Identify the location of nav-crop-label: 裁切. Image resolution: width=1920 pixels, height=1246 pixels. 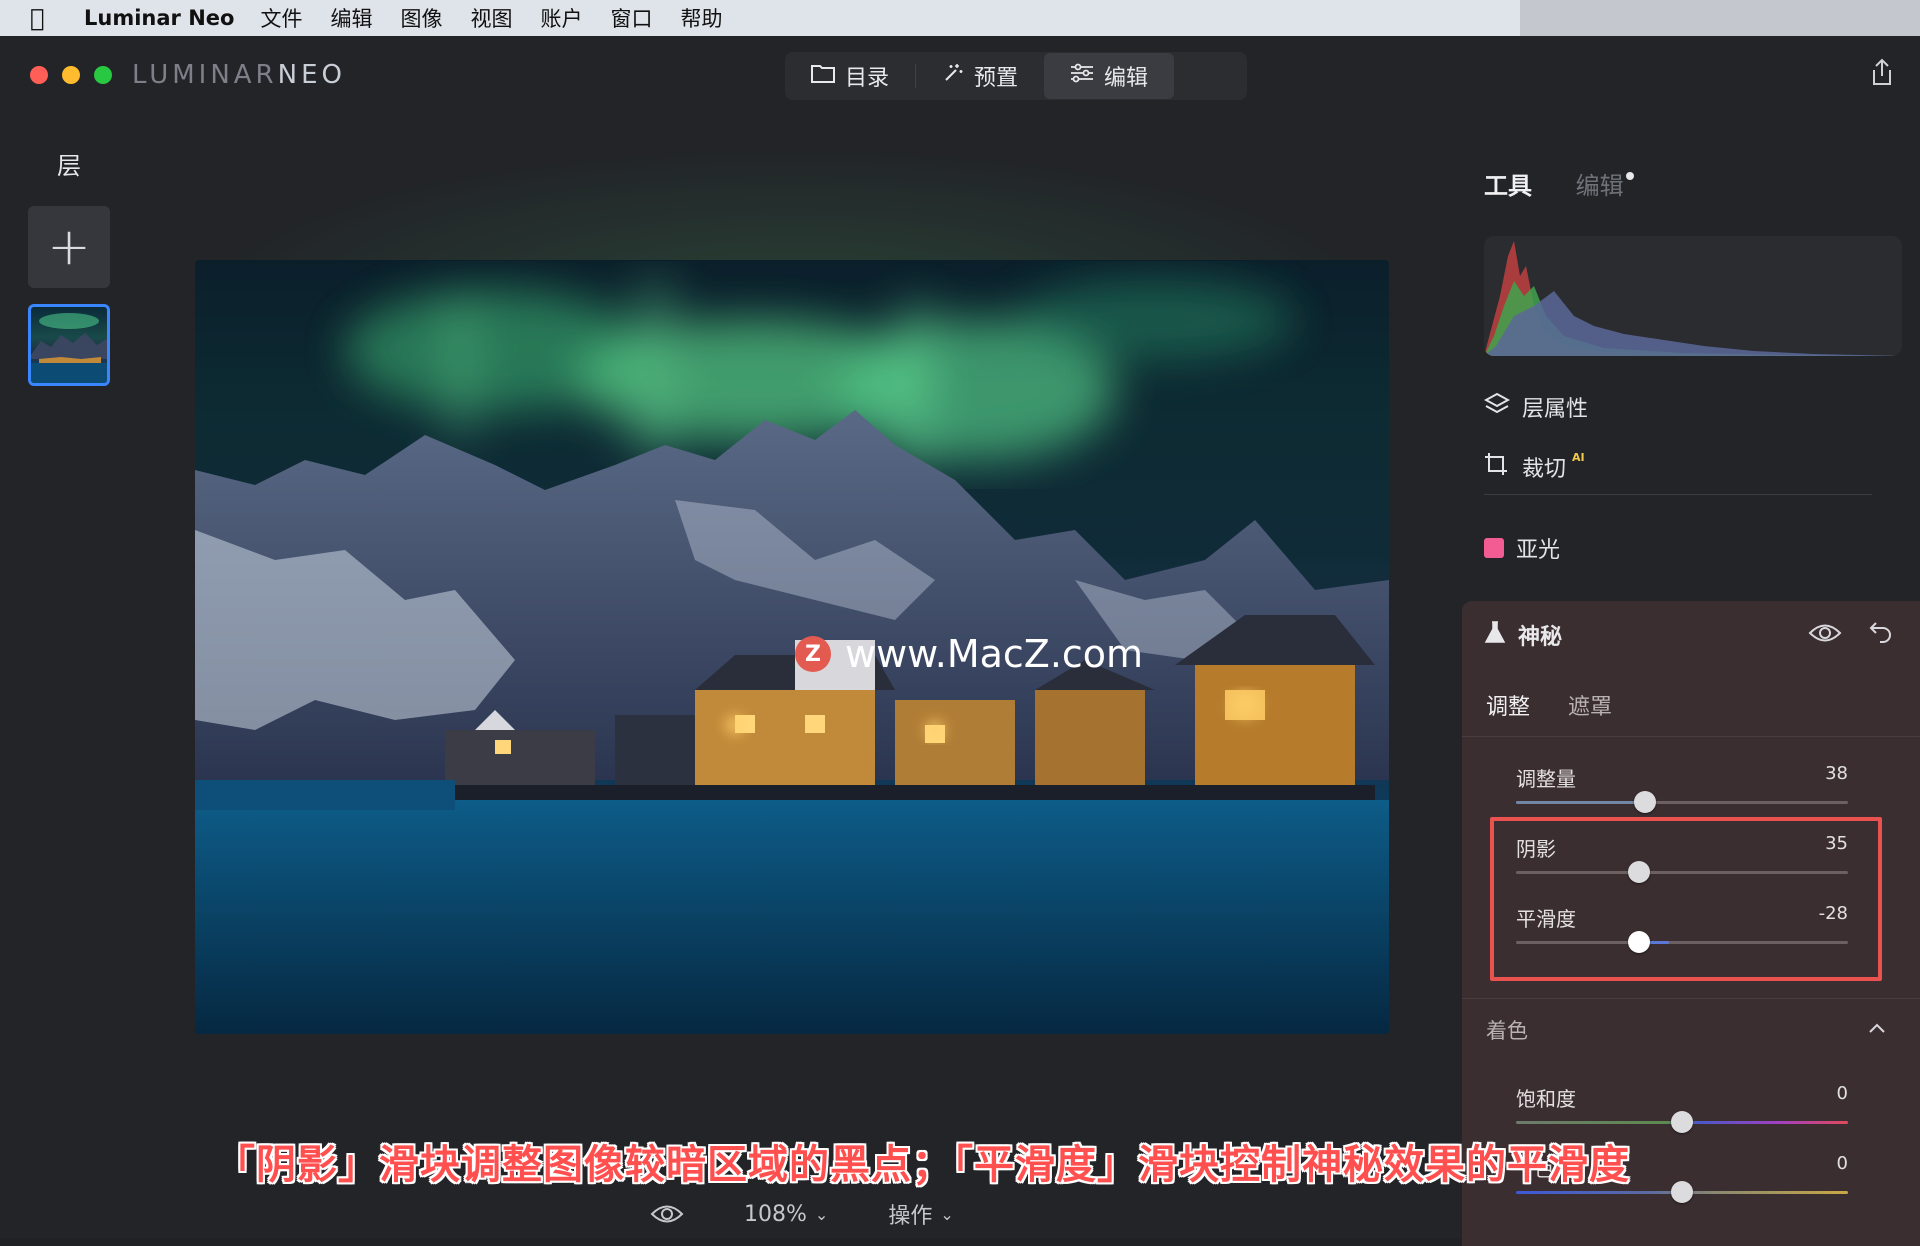
(1544, 469).